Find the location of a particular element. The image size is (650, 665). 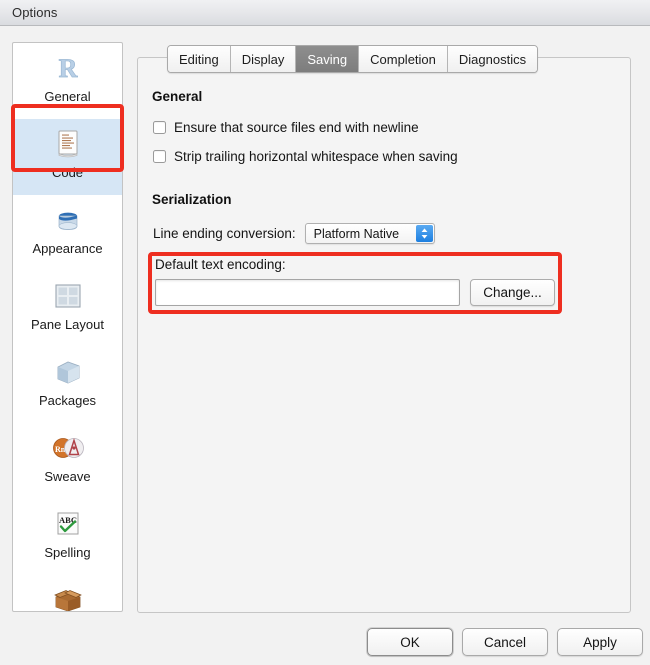

default-text-encoding-input is located at coordinates (307, 292).